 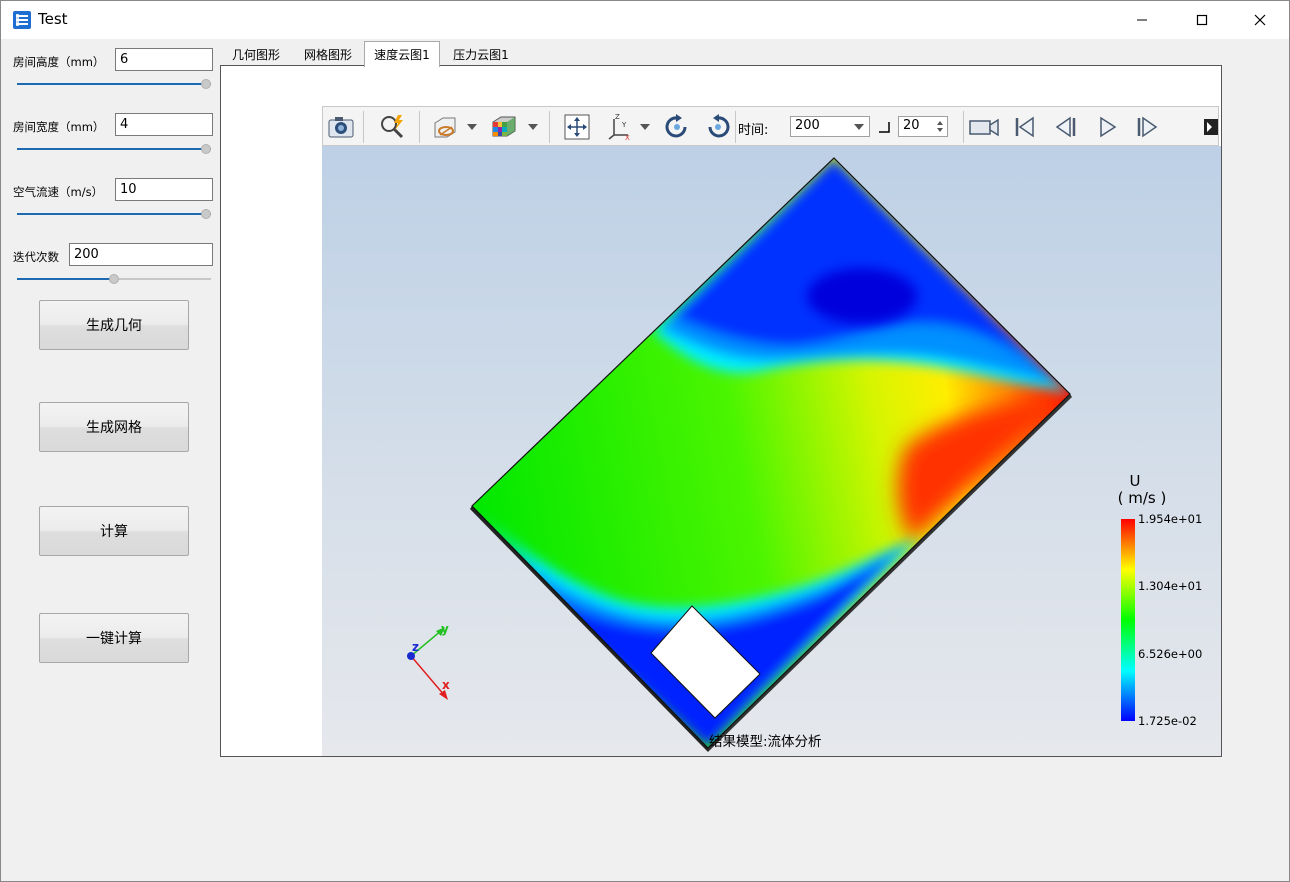 I want to click on one-click-compute-button: 一键计算, so click(x=114, y=638).